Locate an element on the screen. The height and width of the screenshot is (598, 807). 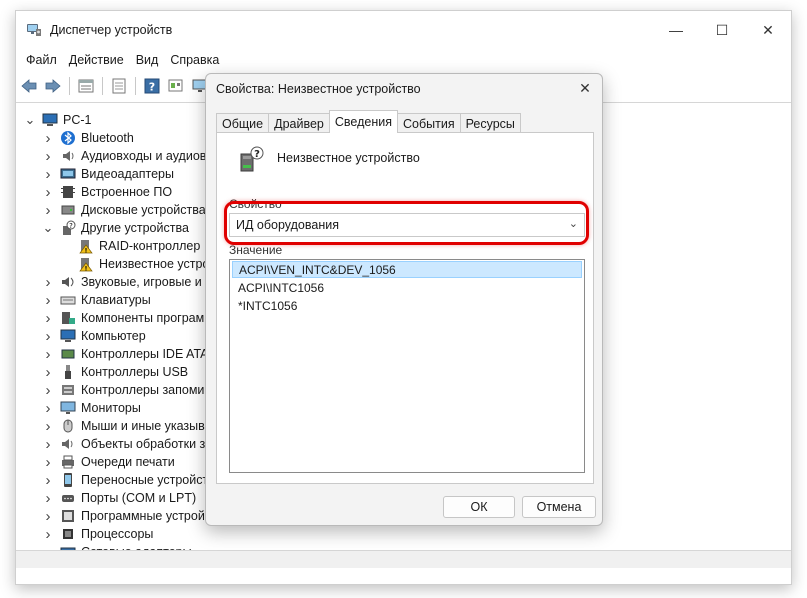
tree-item-label: Компьютер is located at coordinates (113, 336).